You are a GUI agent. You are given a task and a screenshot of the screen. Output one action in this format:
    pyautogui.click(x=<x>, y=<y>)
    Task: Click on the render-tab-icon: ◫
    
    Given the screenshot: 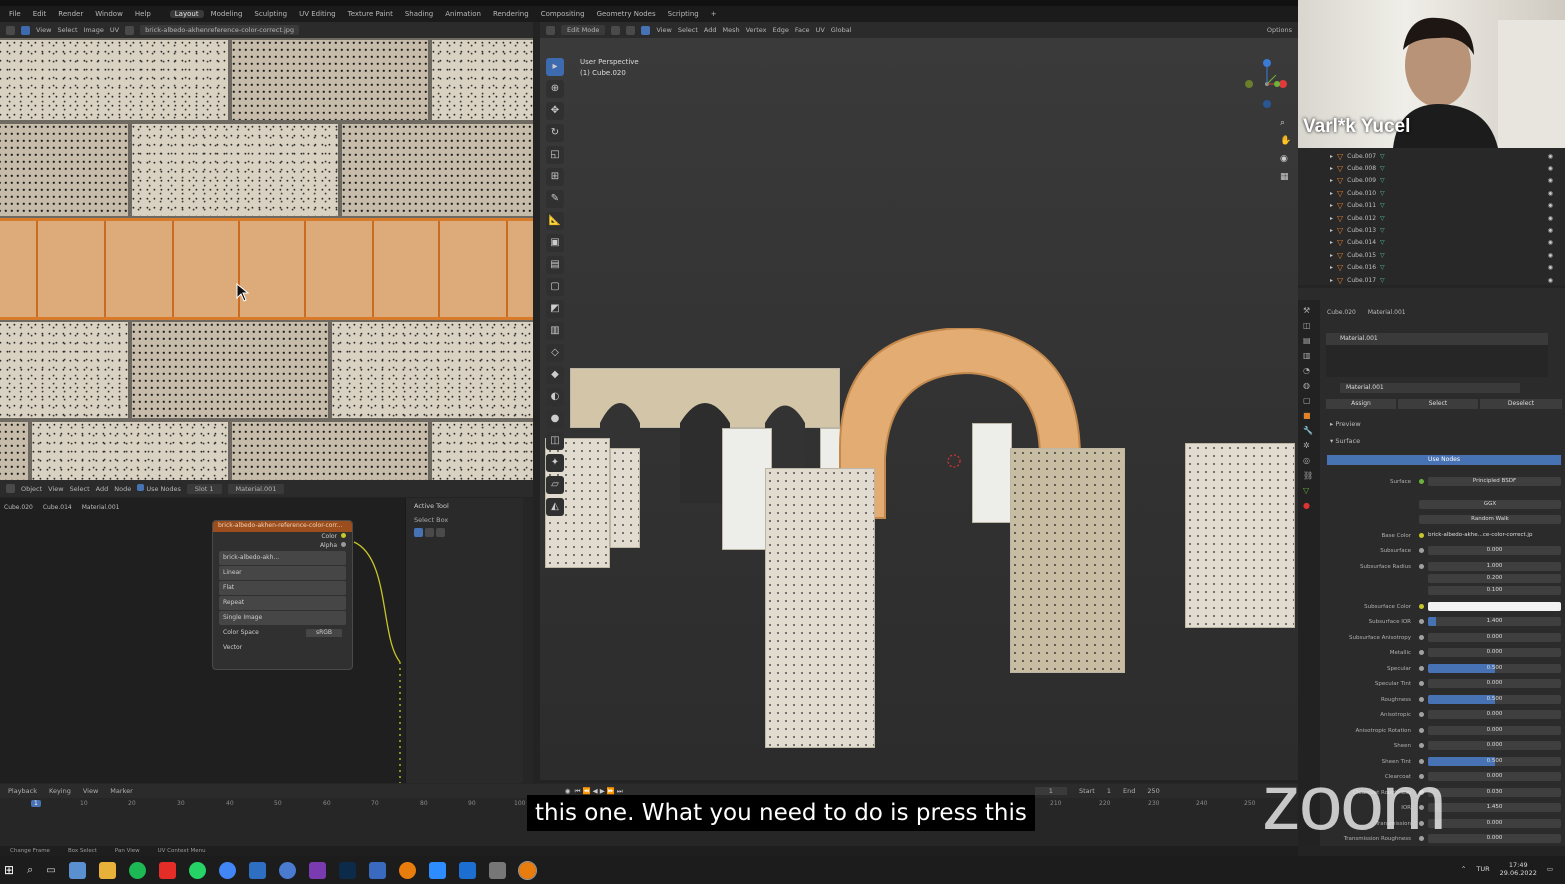 What is the action you would take?
    pyautogui.click(x=1309, y=325)
    